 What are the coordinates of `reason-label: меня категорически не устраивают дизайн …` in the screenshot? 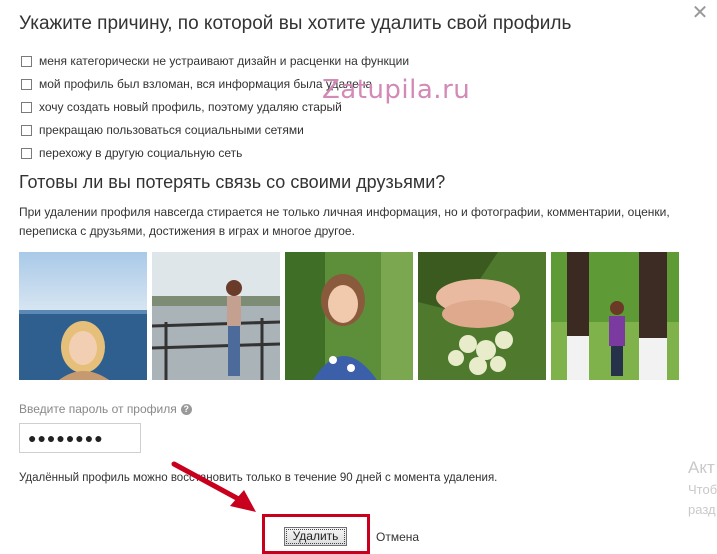 It's located at (224, 61).